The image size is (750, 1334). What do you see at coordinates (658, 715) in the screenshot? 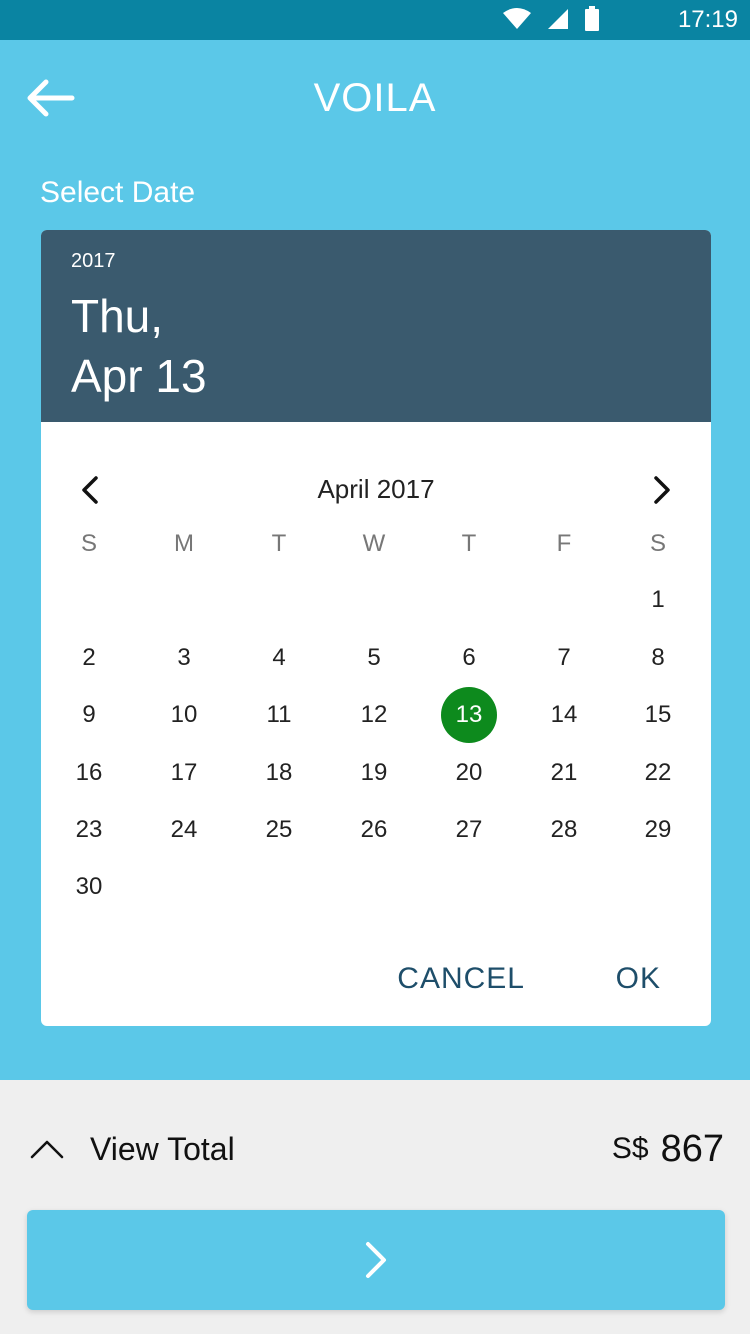
I see `calendar-day: 15` at bounding box center [658, 715].